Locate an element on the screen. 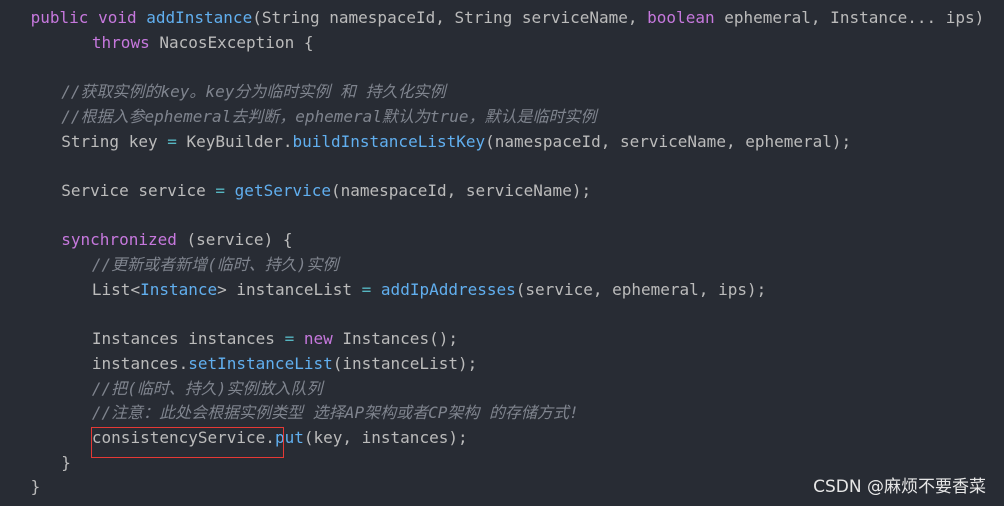 Image resolution: width=1004 pixels, height=506 pixels. code-line: //更新或者新增(临时、持久)实例 is located at coordinates (215, 265).